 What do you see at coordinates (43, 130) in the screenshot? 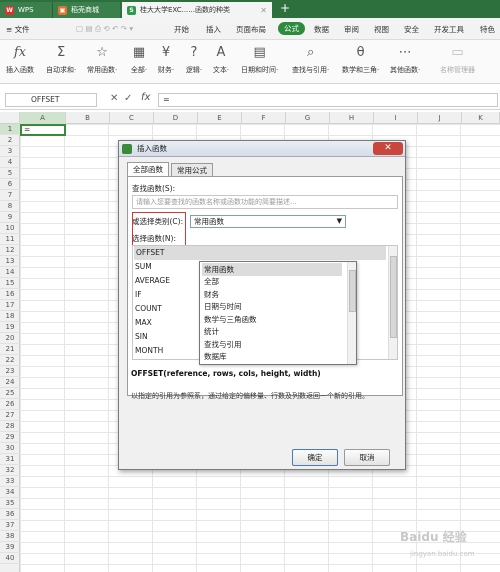
I see `active-cell-a1: =` at bounding box center [43, 130].